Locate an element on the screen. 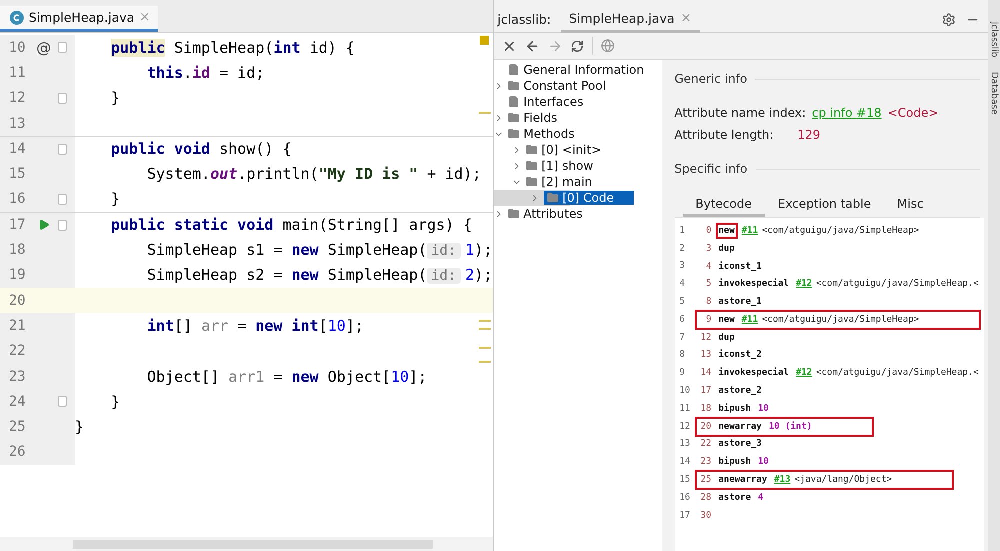  bytecode-offset: 17 is located at coordinates (706, 391).